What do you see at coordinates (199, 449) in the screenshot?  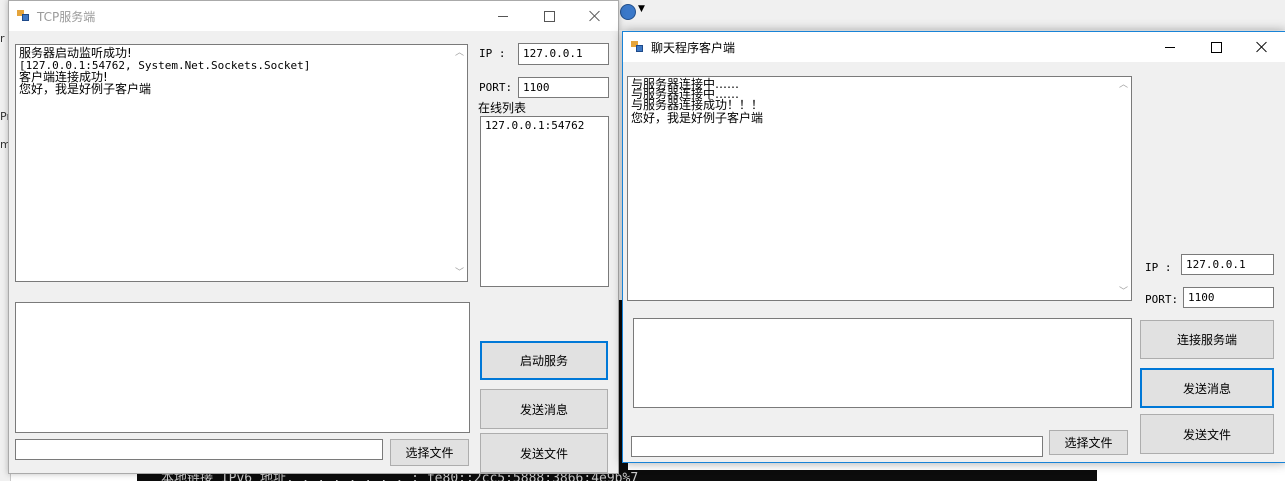 I see `server-file-path-input` at bounding box center [199, 449].